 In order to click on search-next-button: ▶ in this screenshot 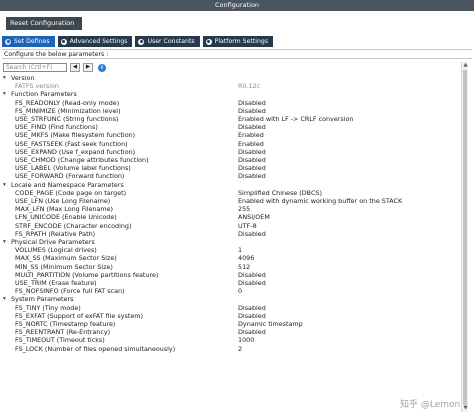, I will do `click(88, 67)`.